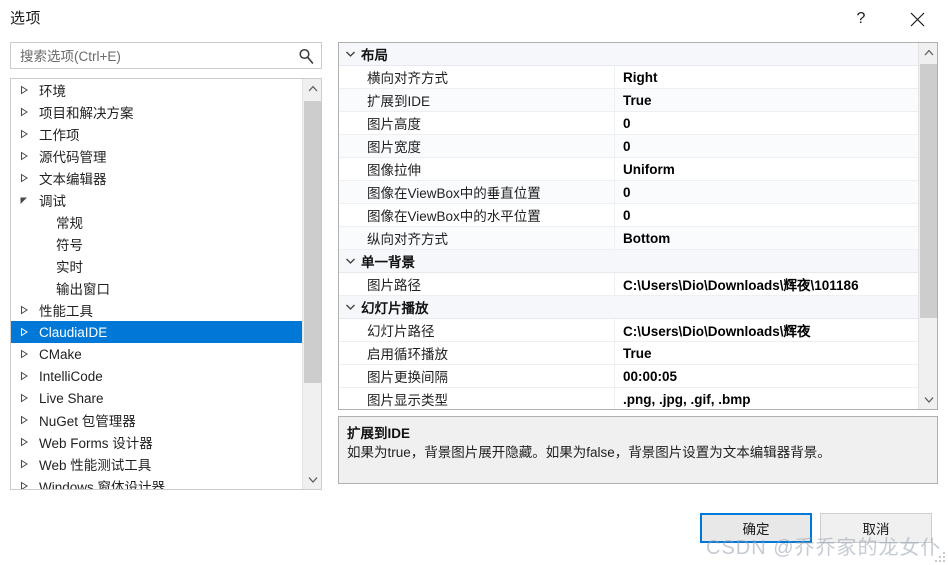  What do you see at coordinates (156, 112) in the screenshot?
I see `sidebar-item-1: 项目和解决方案` at bounding box center [156, 112].